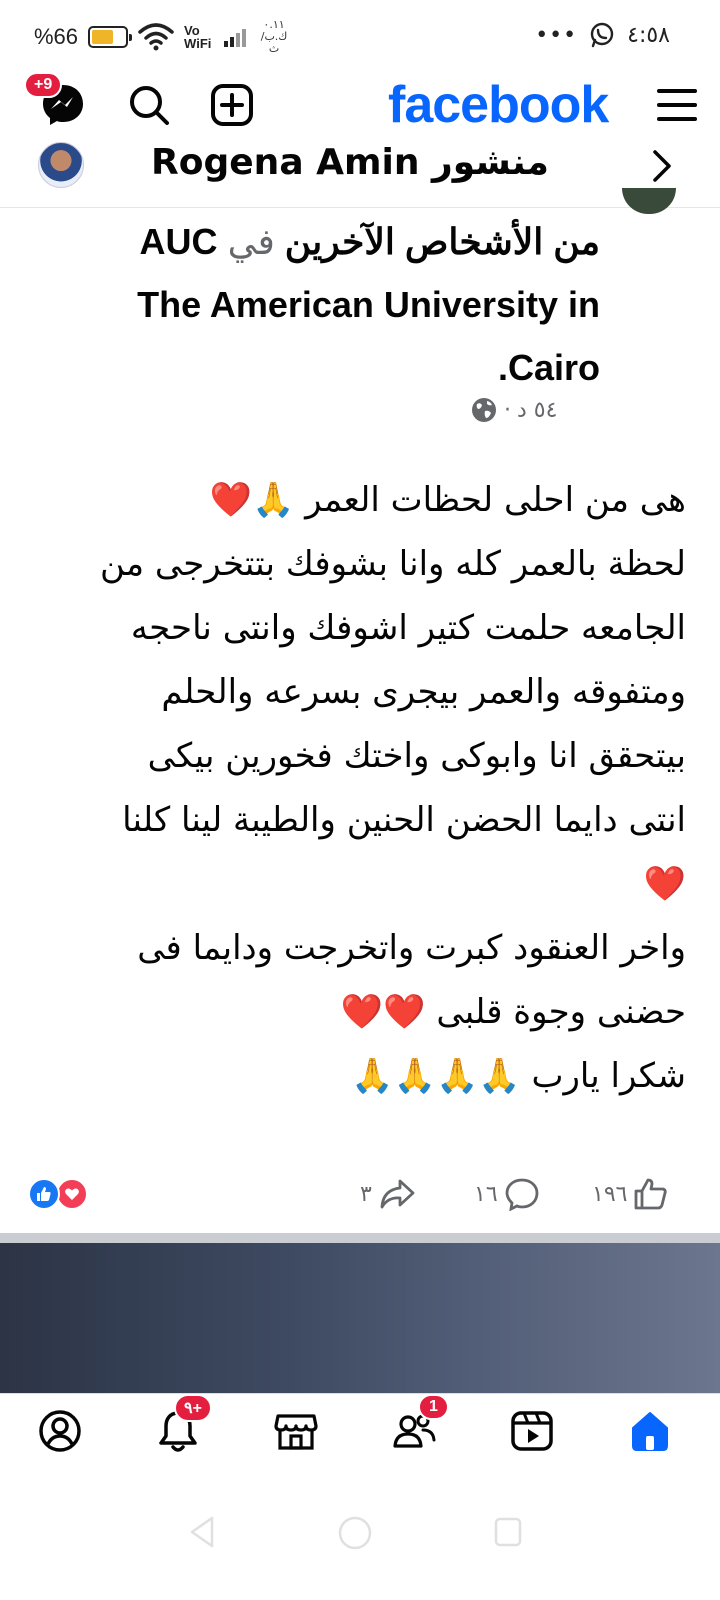 The image size is (720, 1600). What do you see at coordinates (366, 1194) in the screenshot?
I see `share-count: ٣` at bounding box center [366, 1194].